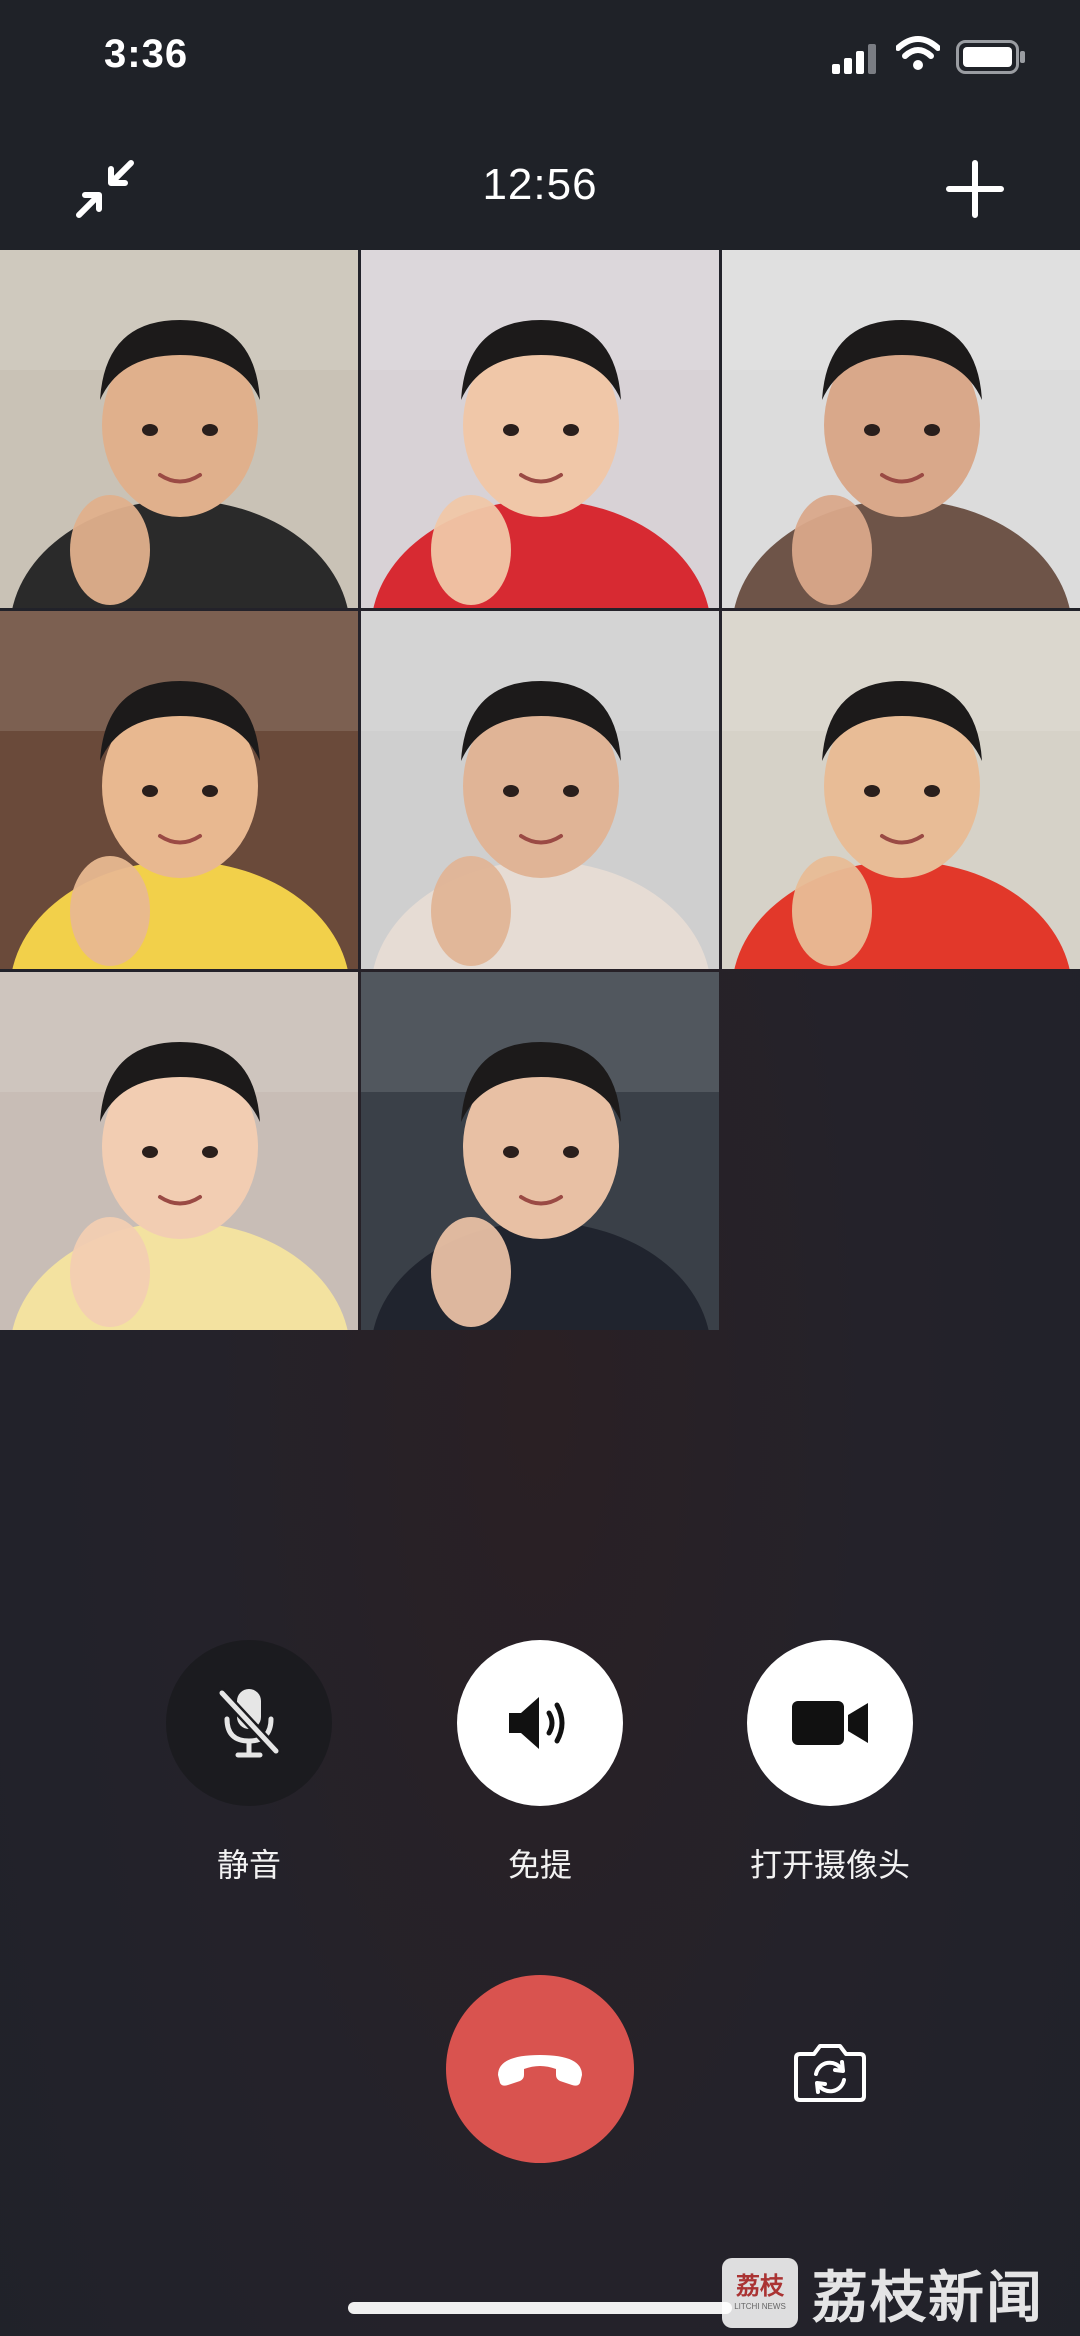  What do you see at coordinates (146, 54) in the screenshot?
I see `status-time: 3:36` at bounding box center [146, 54].